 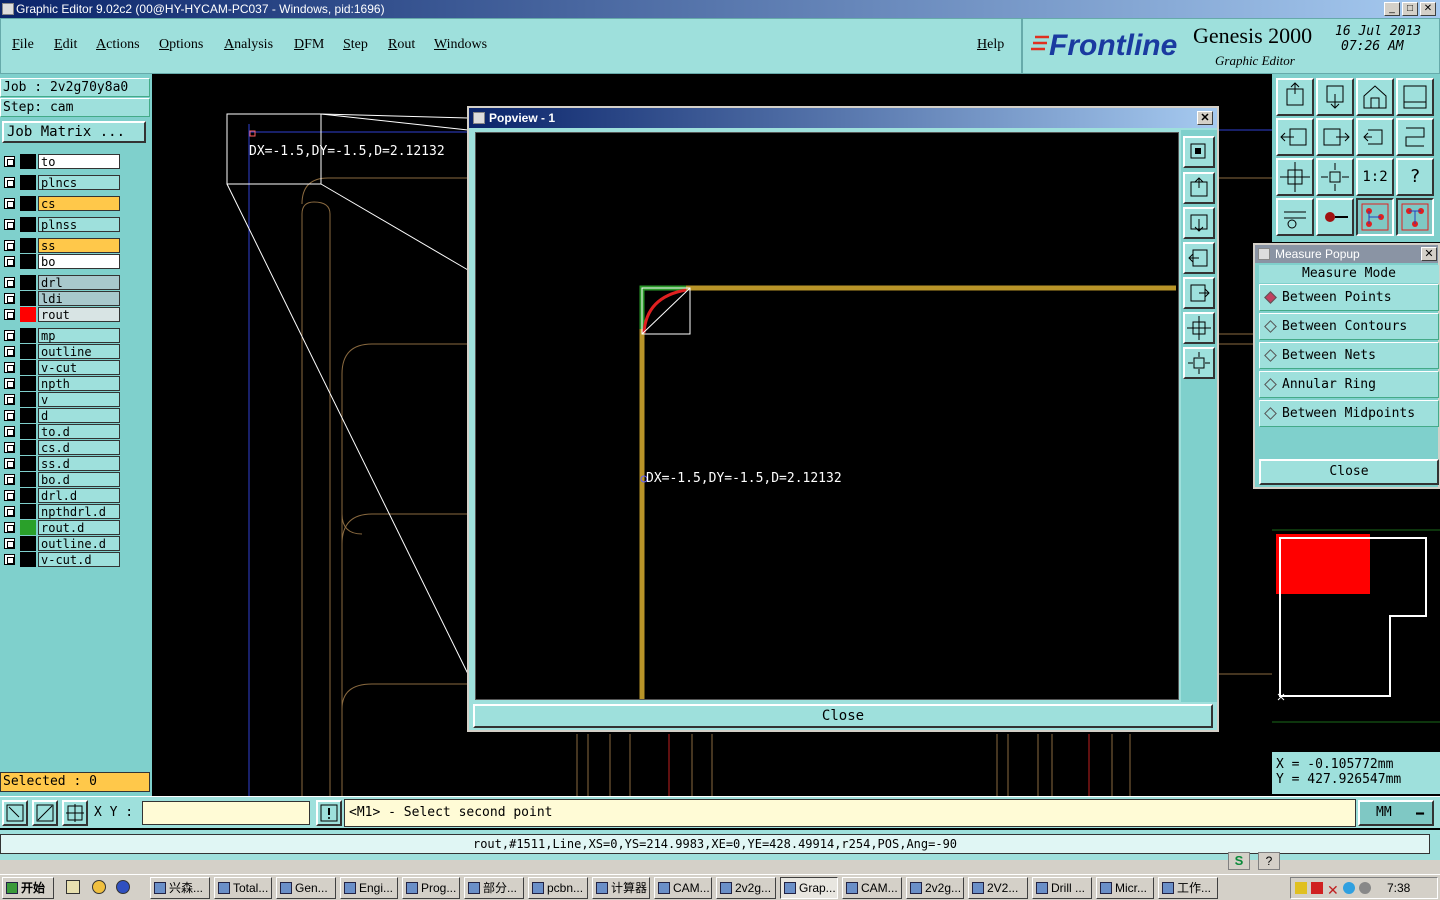 I want to click on layer-row-plnss: plnss, so click(x=61, y=224).